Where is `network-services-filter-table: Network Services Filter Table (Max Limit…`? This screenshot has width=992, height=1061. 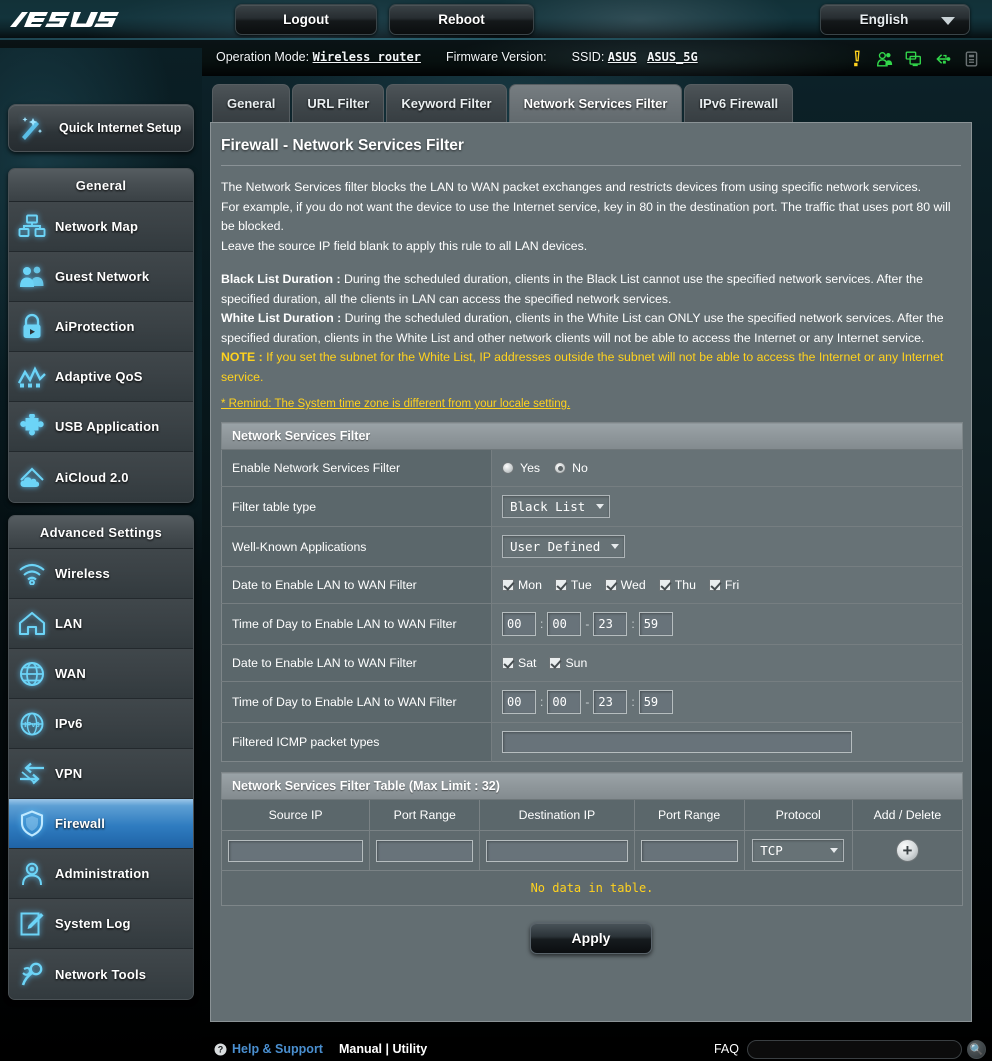
network-services-filter-table: Network Services Filter Table (Max Limit… is located at coordinates (592, 839).